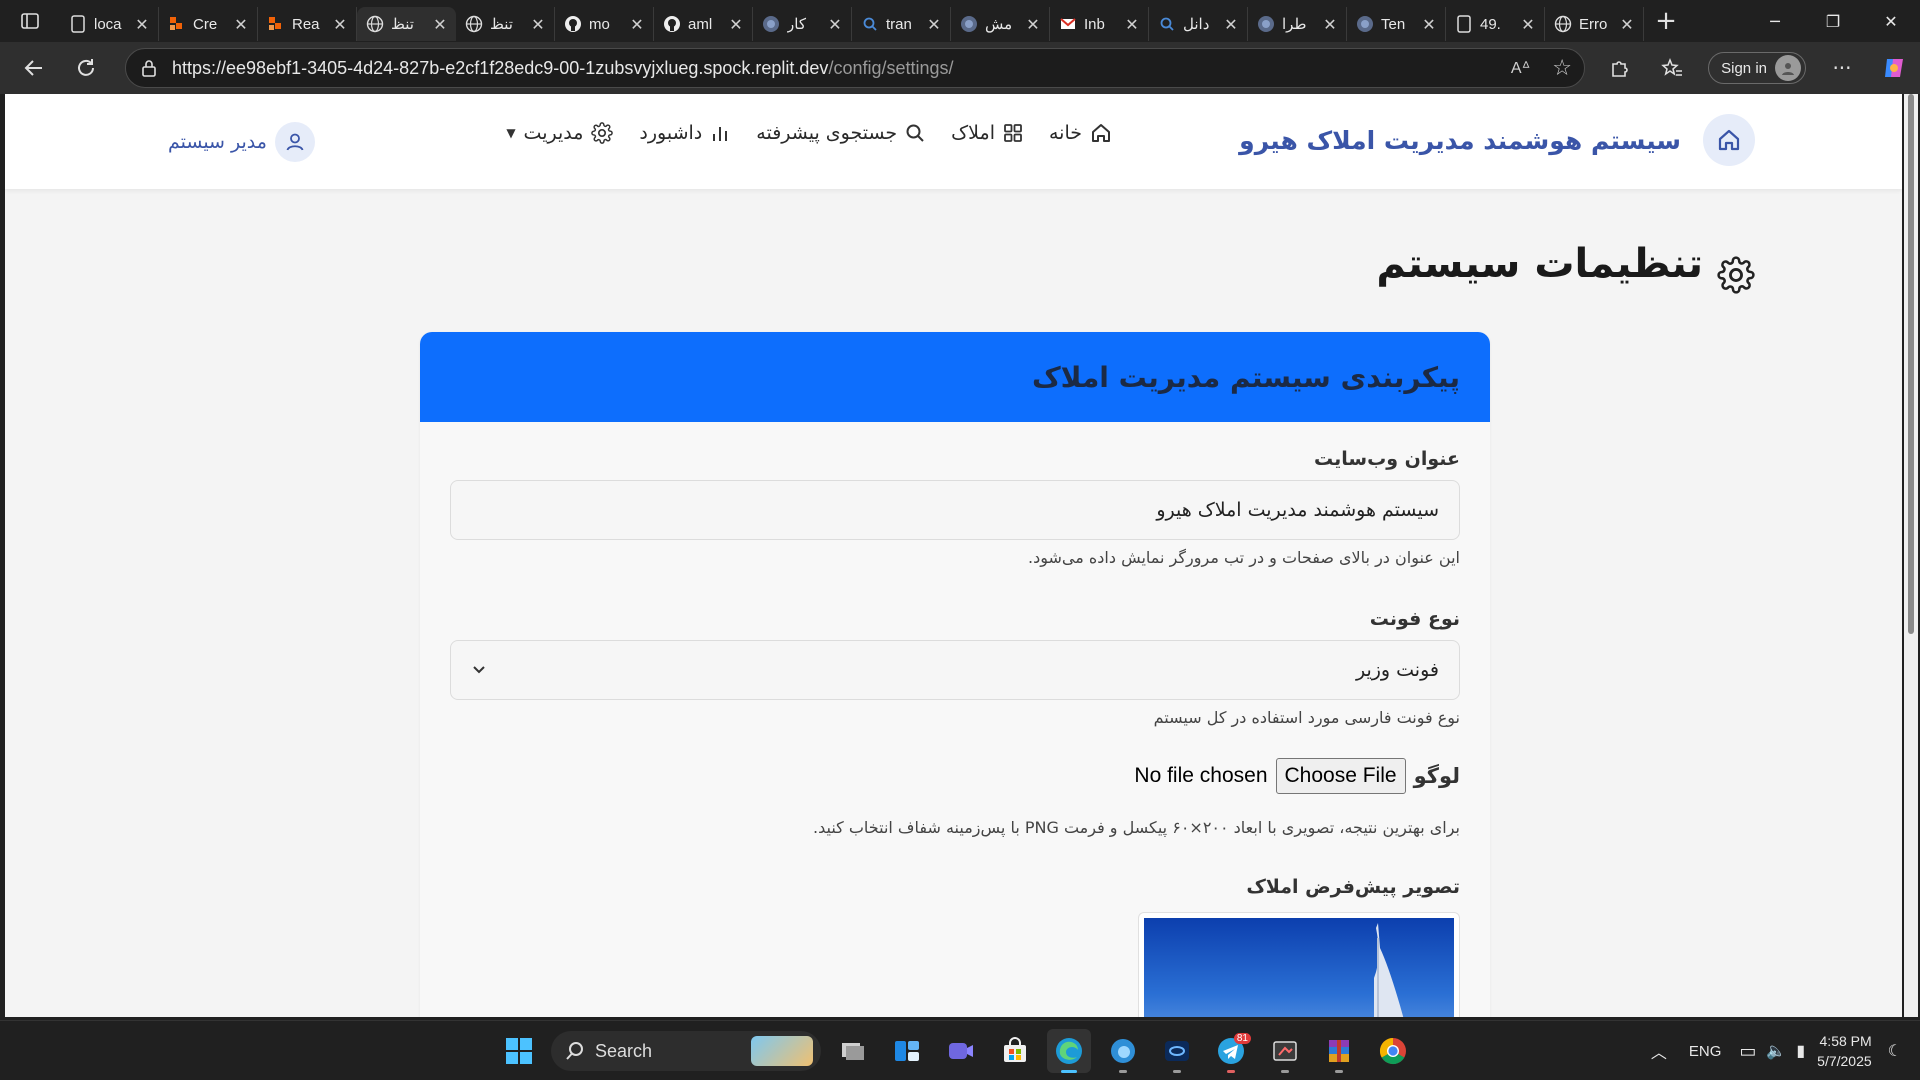  Describe the element at coordinates (208, 24) in the screenshot. I see `browser-tab: Cre ✕` at that location.